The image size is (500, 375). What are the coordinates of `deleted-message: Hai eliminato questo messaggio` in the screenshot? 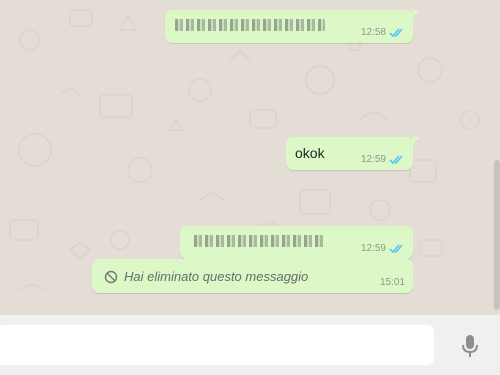 It's located at (206, 276).